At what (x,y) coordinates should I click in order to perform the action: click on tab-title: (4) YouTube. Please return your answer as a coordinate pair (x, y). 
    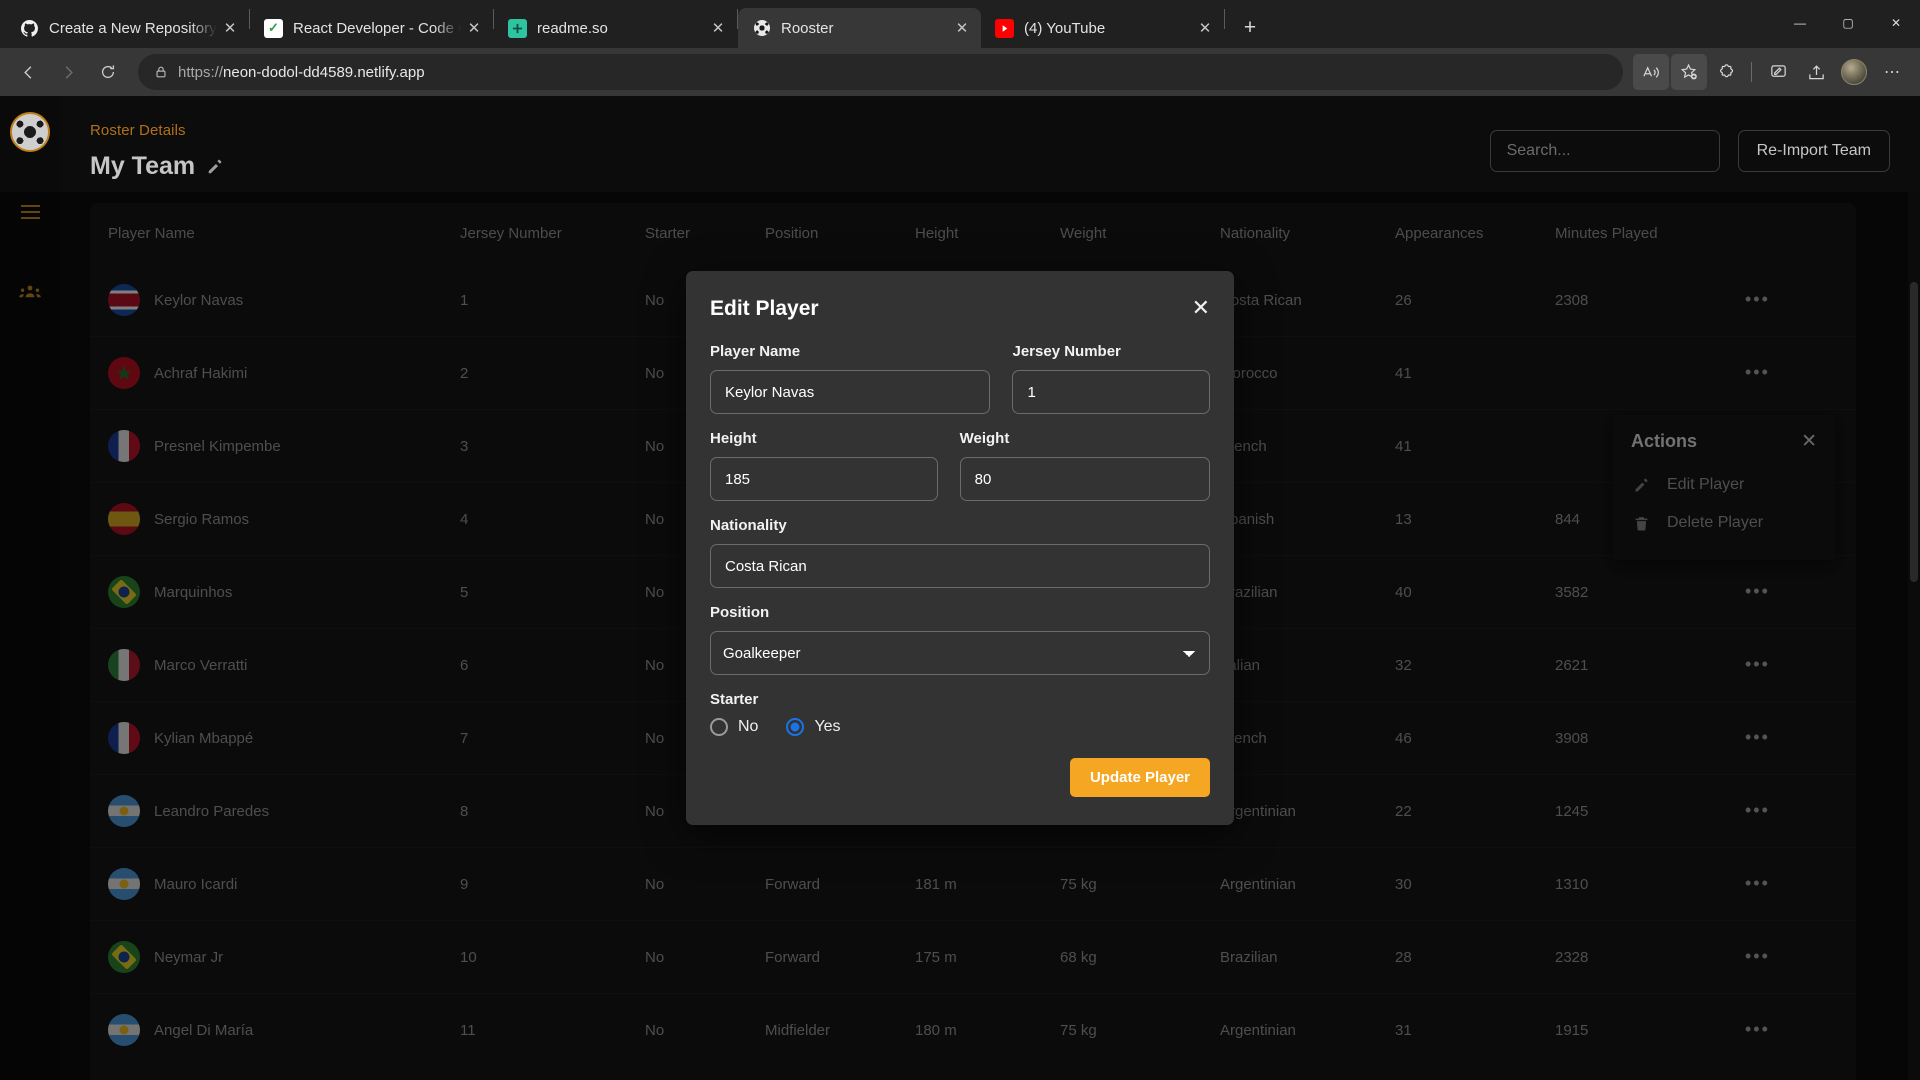
    Looking at the image, I should click on (1065, 28).